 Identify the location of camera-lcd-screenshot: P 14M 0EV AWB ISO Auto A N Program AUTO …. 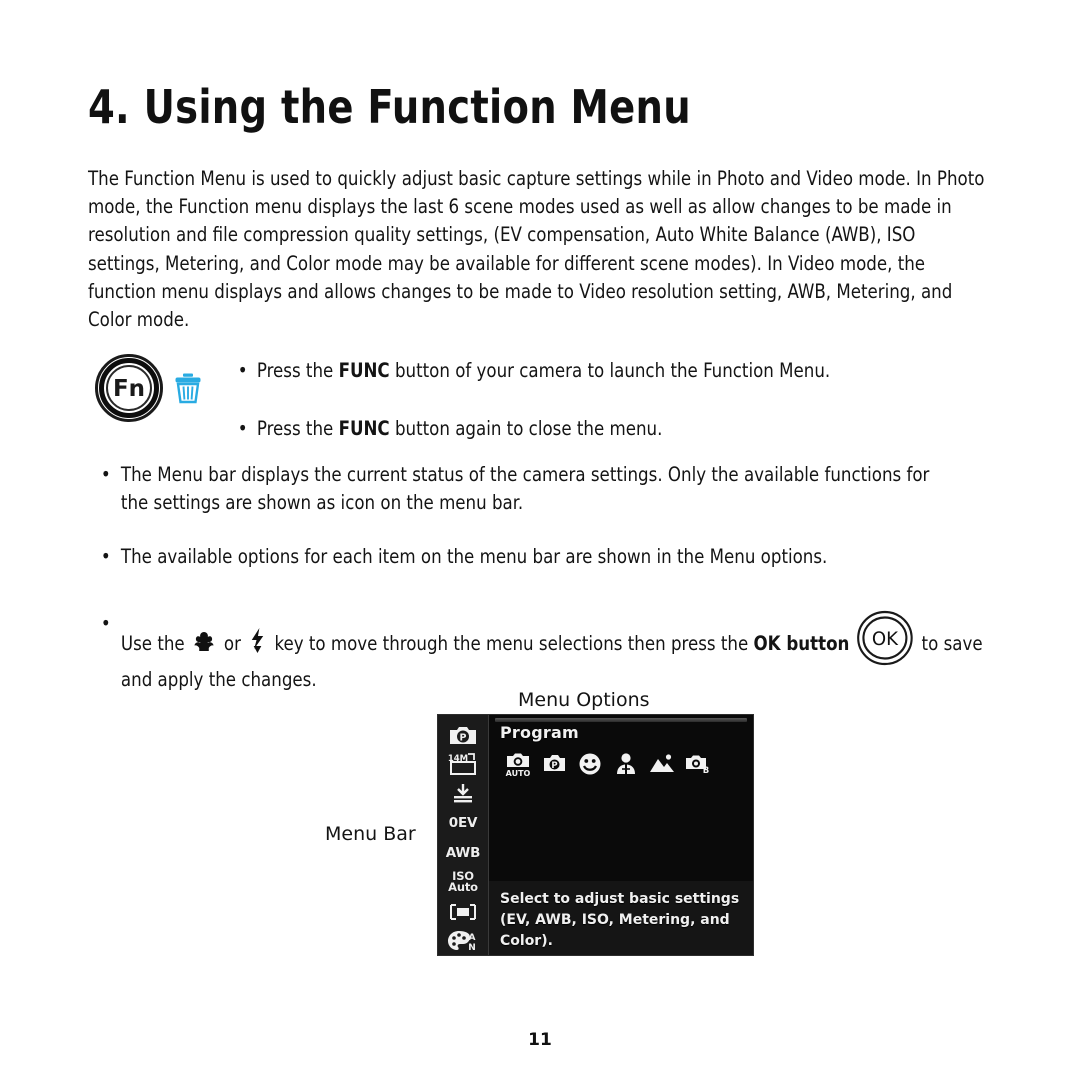
(595, 835).